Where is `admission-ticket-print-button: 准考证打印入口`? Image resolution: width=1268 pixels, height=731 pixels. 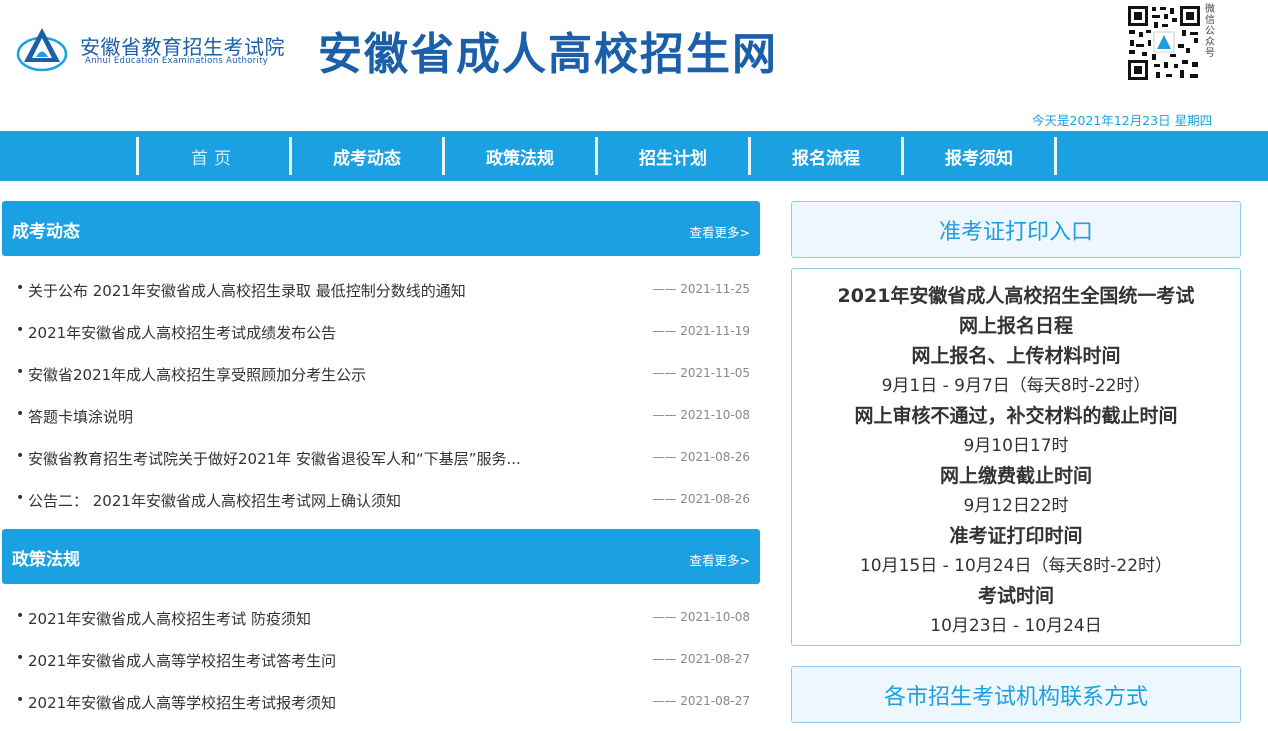 admission-ticket-print-button: 准考证打印入口 is located at coordinates (1016, 229).